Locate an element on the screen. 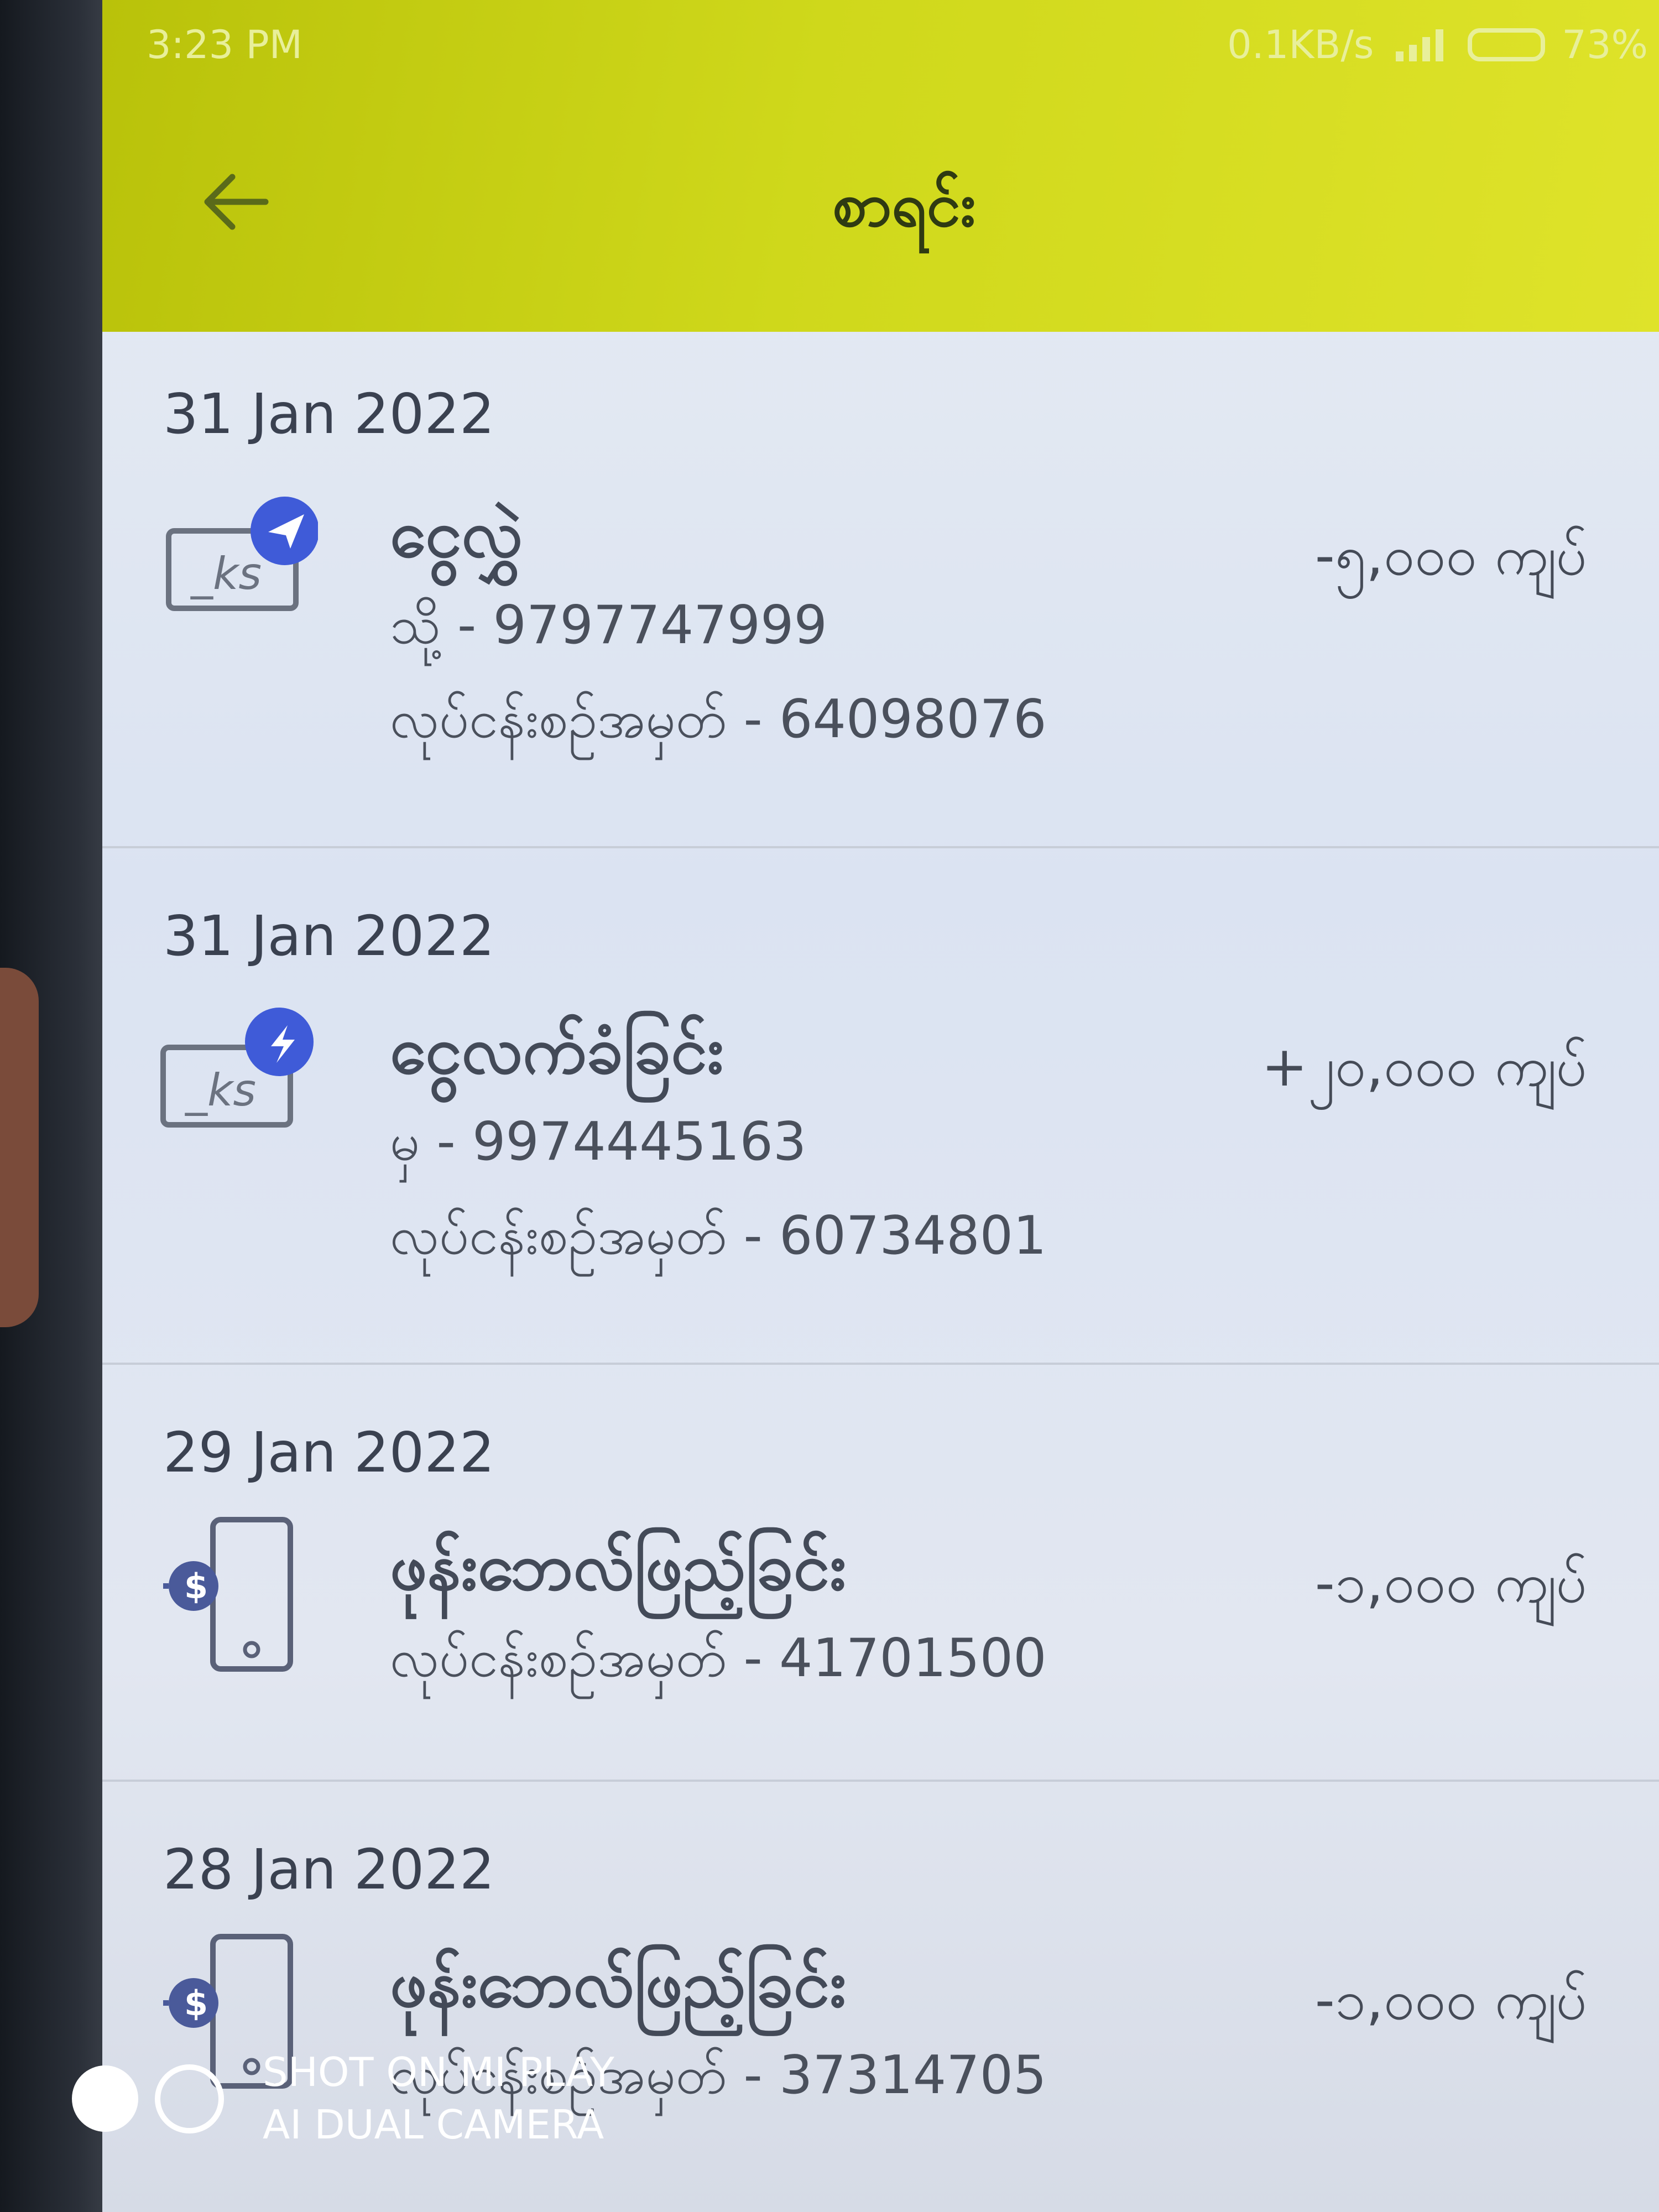 Image resolution: width=1659 pixels, height=2212 pixels. app-bar: 3:23 PM 0.1KB/s 73% စာရင်း is located at coordinates (881, 166).